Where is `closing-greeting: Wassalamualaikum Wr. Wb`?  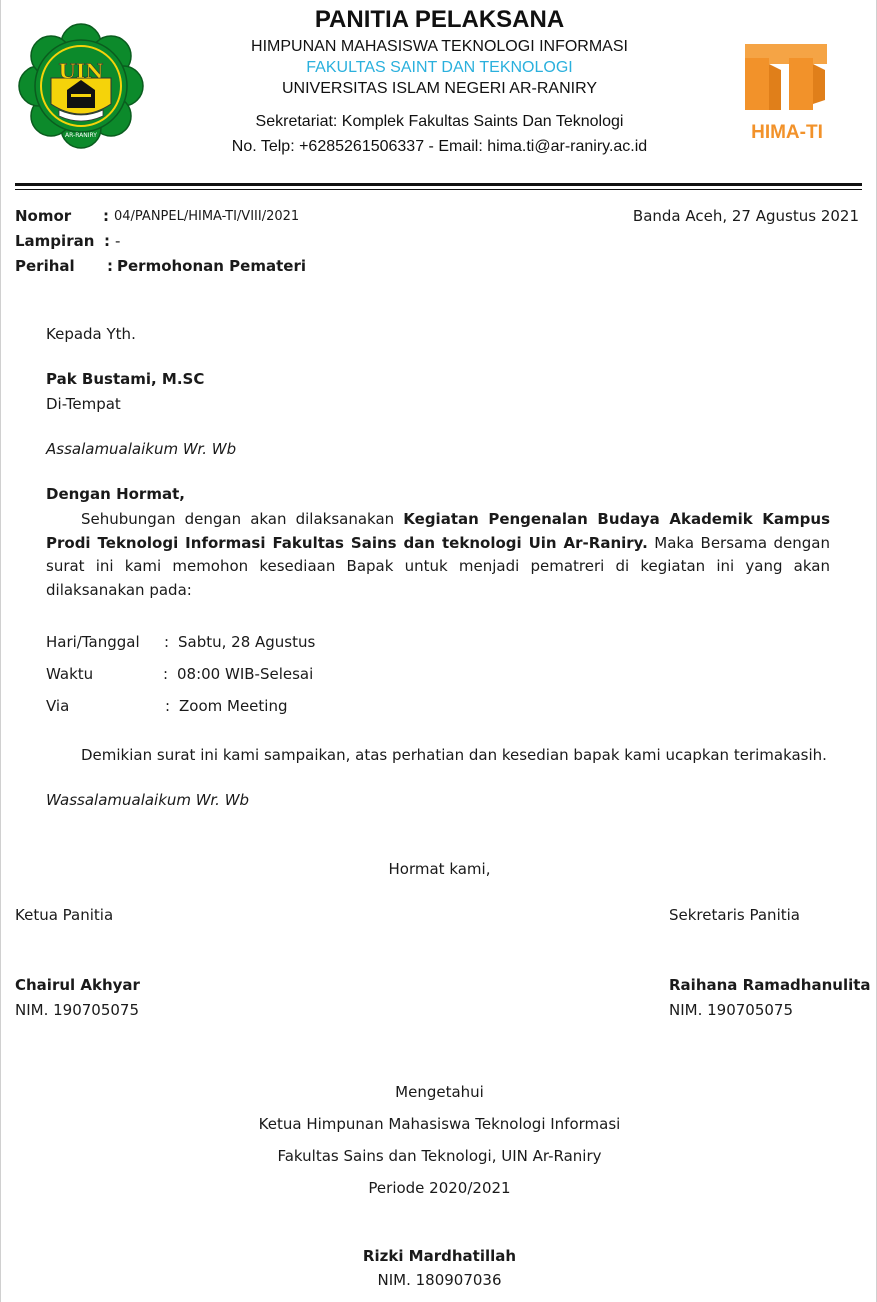 closing-greeting: Wassalamualaikum Wr. Wb is located at coordinates (148, 800).